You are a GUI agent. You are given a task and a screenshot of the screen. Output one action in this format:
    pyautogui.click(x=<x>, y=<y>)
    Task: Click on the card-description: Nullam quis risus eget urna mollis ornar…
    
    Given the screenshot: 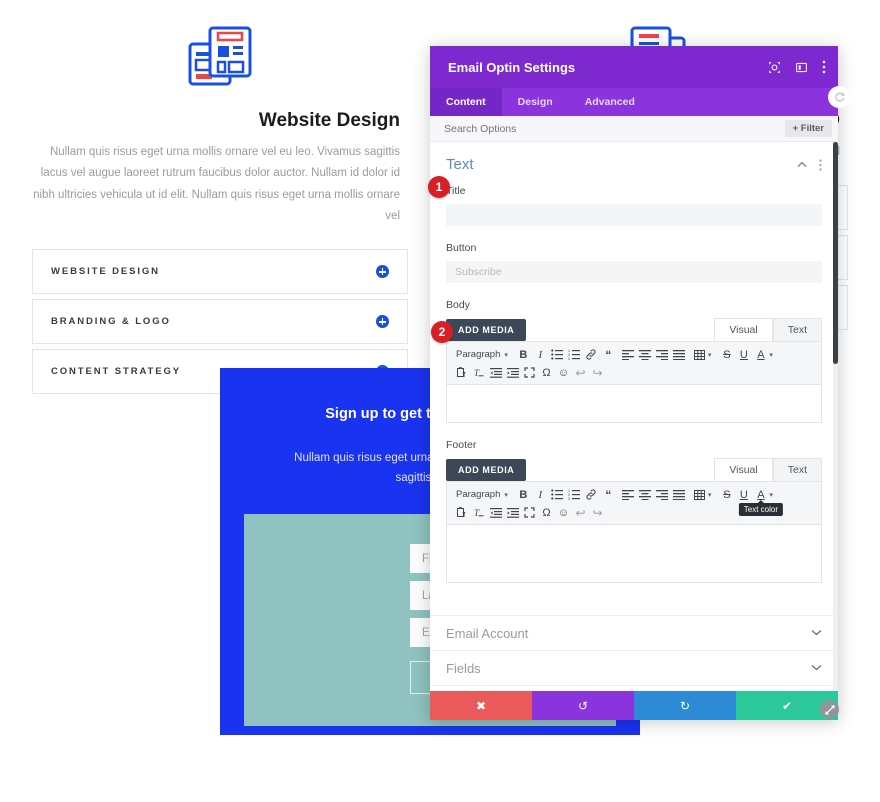 What is the action you would take?
    pyautogui.click(x=216, y=184)
    